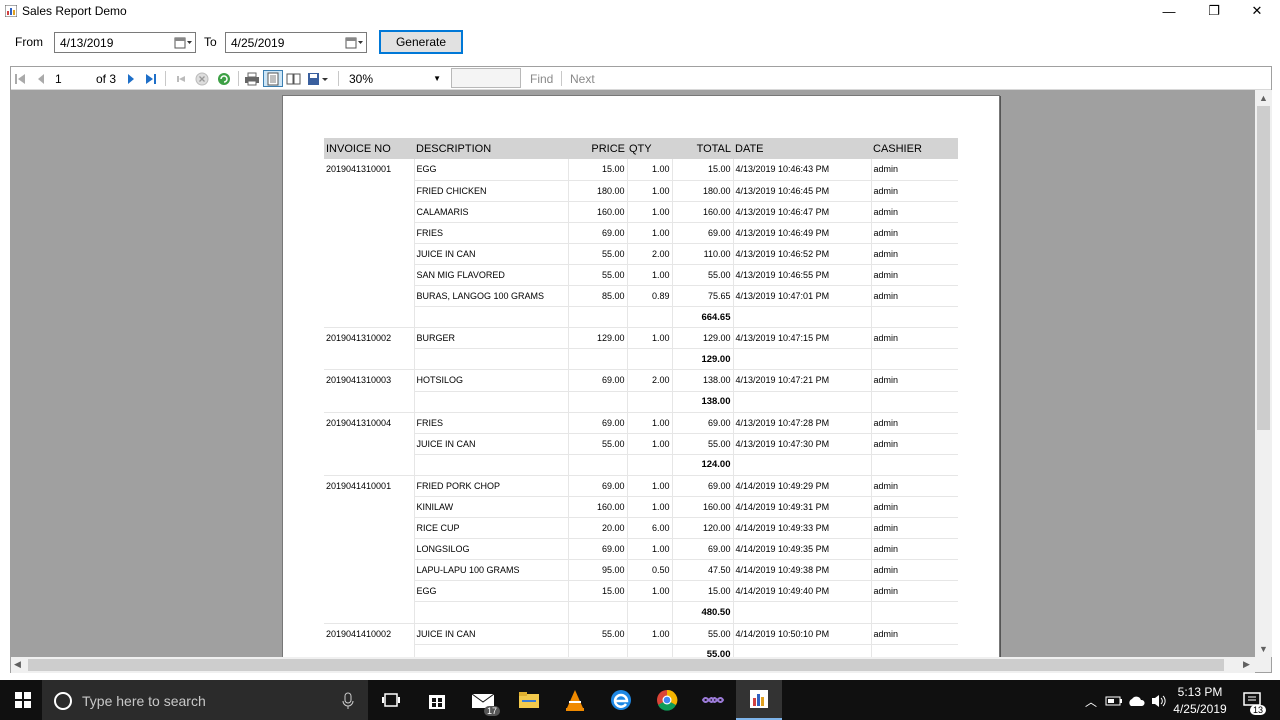 The width and height of the screenshot is (1280, 720). Describe the element at coordinates (582, 78) in the screenshot. I see `next-button: Next` at that location.